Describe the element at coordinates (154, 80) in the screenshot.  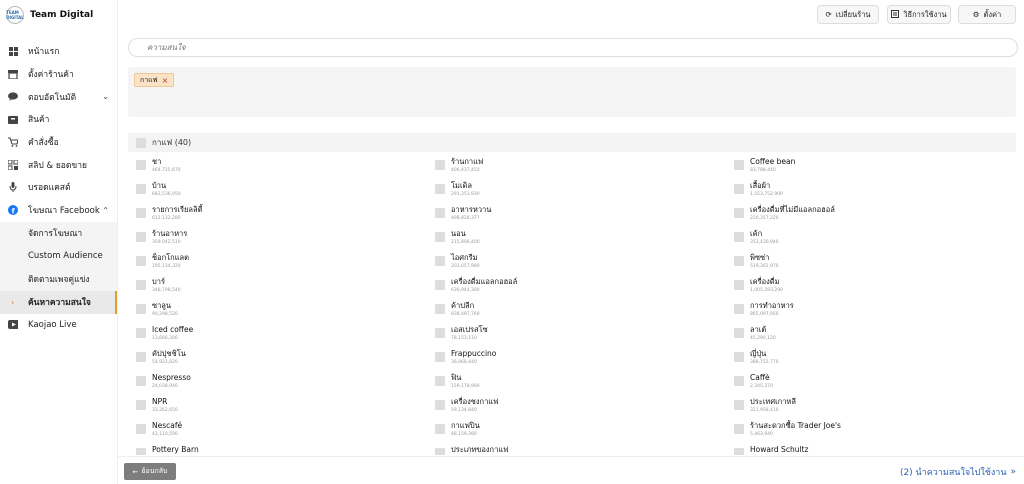
I see `selected-interest-chip: กาแฟ ×` at that location.